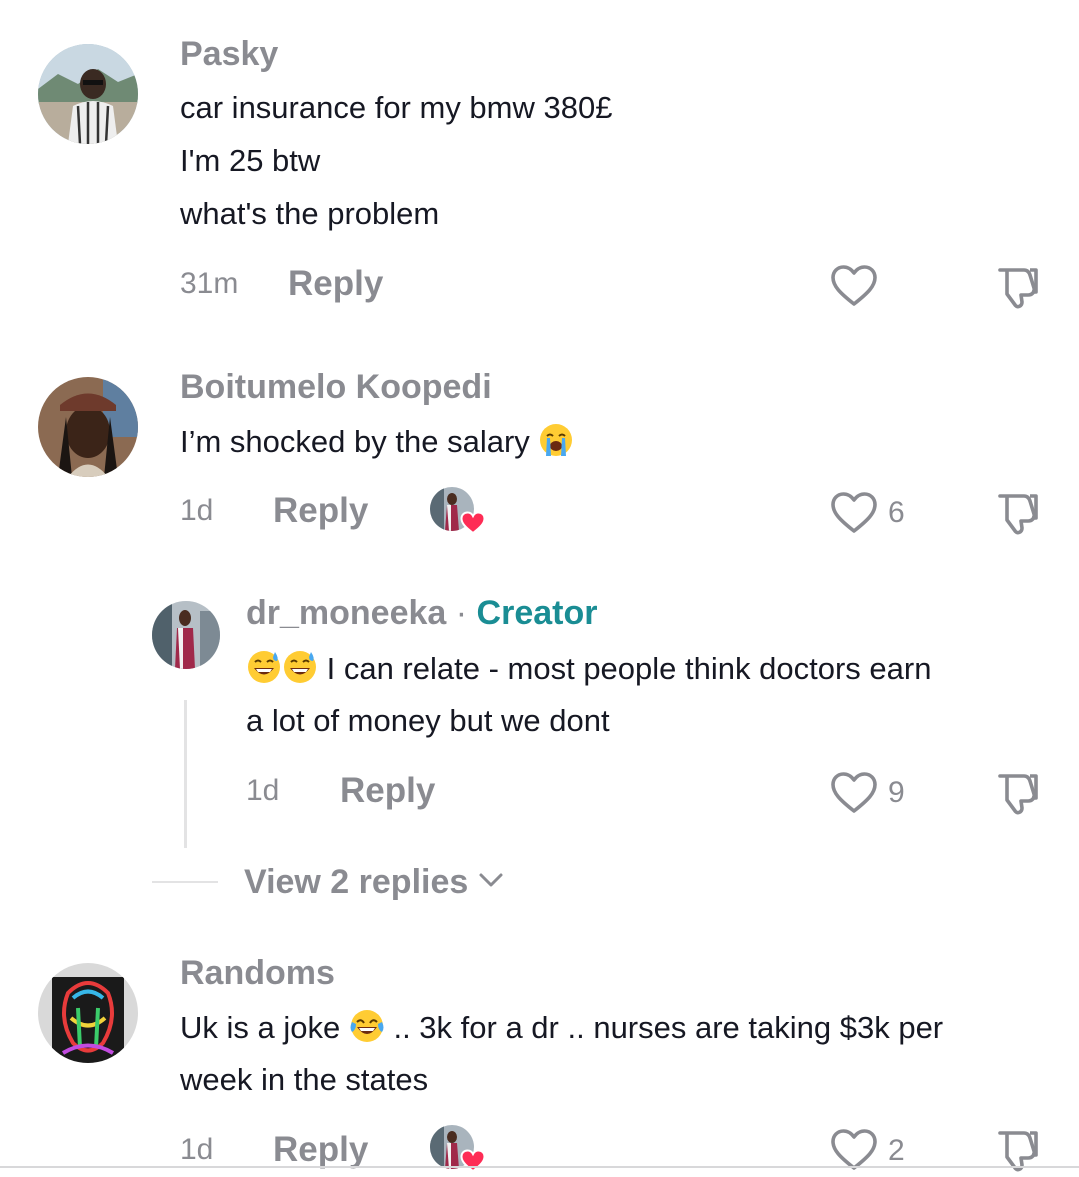 The image size is (1079, 1177). I want to click on comment-text-line: I'm 25 btw, so click(250, 160).